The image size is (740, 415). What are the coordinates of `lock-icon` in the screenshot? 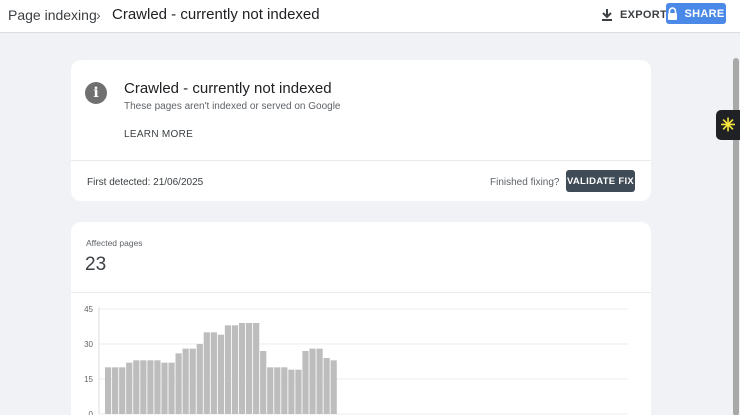 It's located at (673, 13).